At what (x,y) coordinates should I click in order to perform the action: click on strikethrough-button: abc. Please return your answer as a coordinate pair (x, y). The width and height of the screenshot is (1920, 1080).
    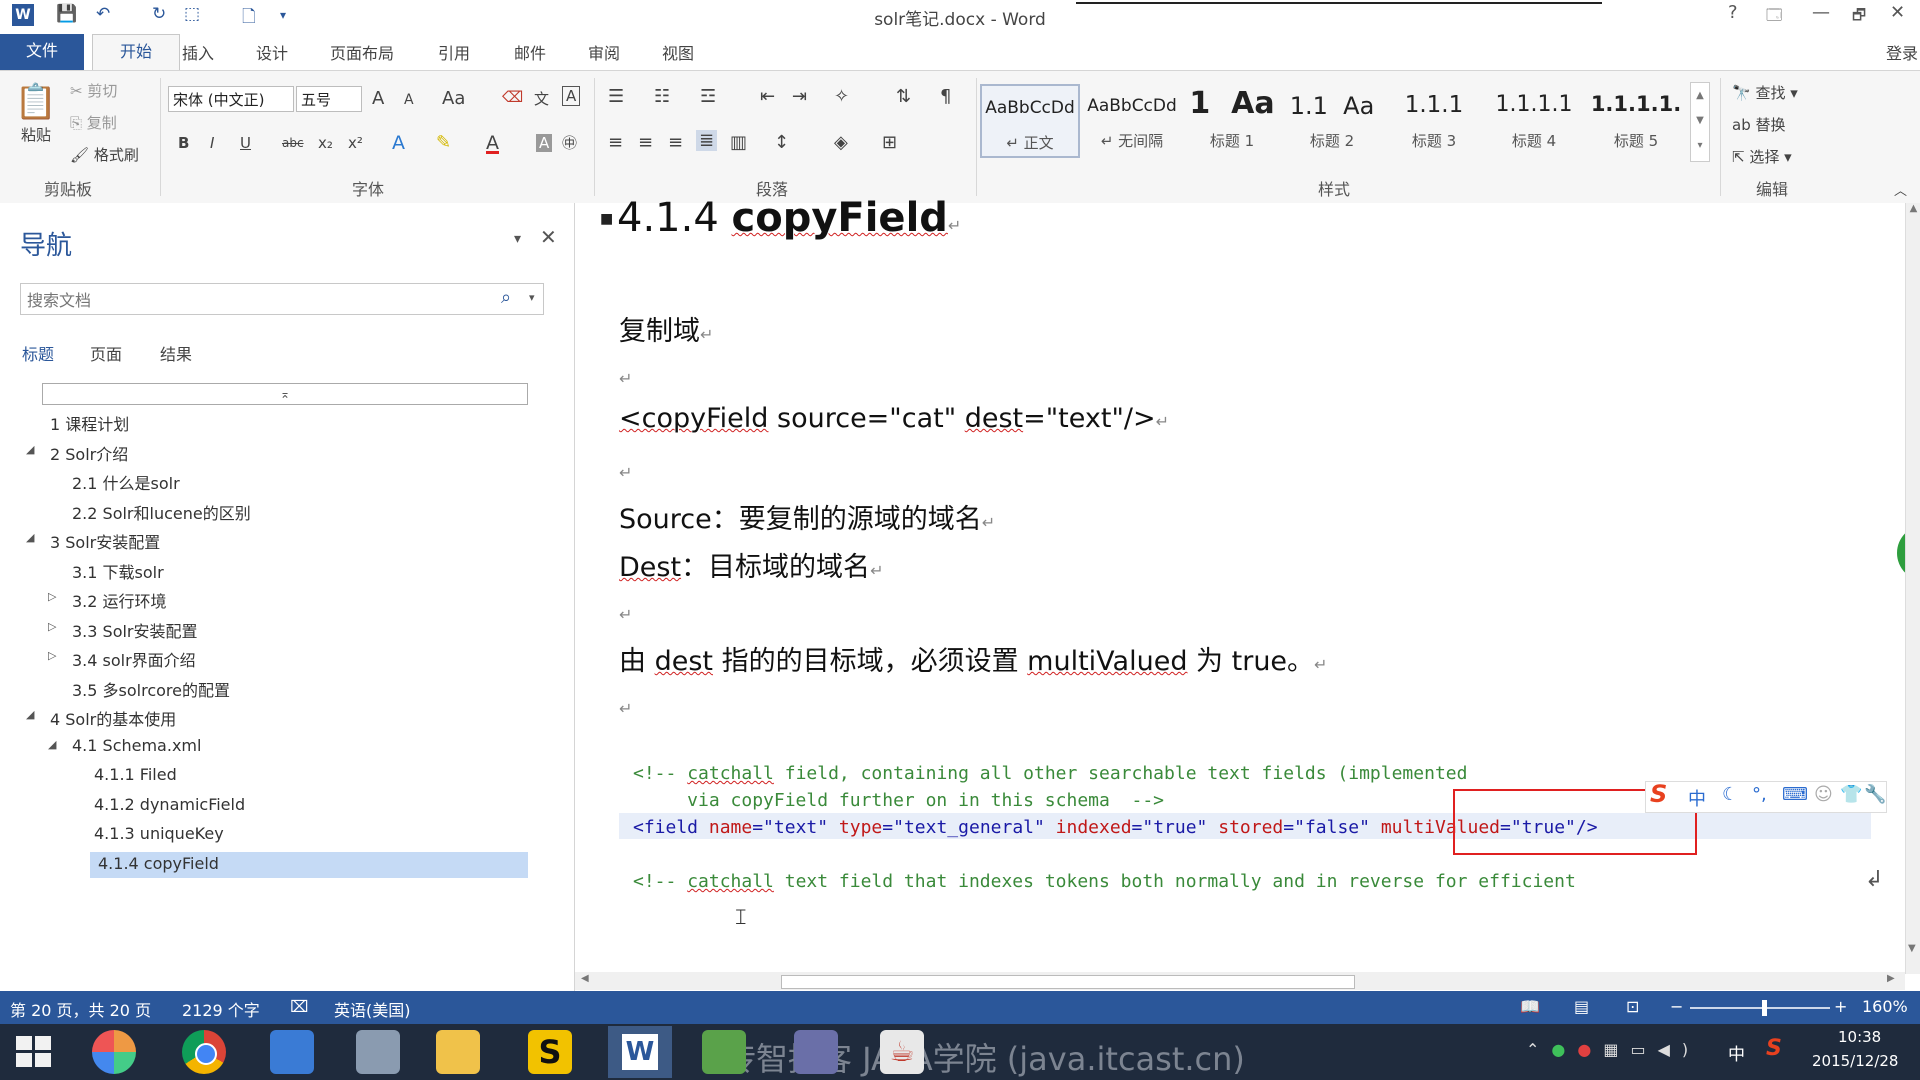
    Looking at the image, I should click on (293, 143).